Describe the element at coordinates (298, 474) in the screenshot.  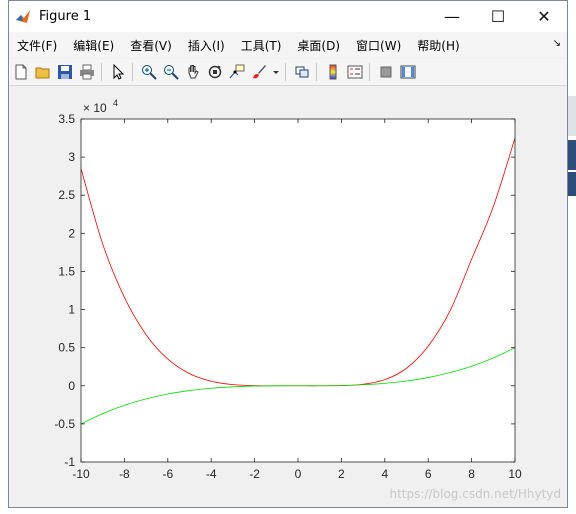
I see `x-tick-label: 0` at that location.